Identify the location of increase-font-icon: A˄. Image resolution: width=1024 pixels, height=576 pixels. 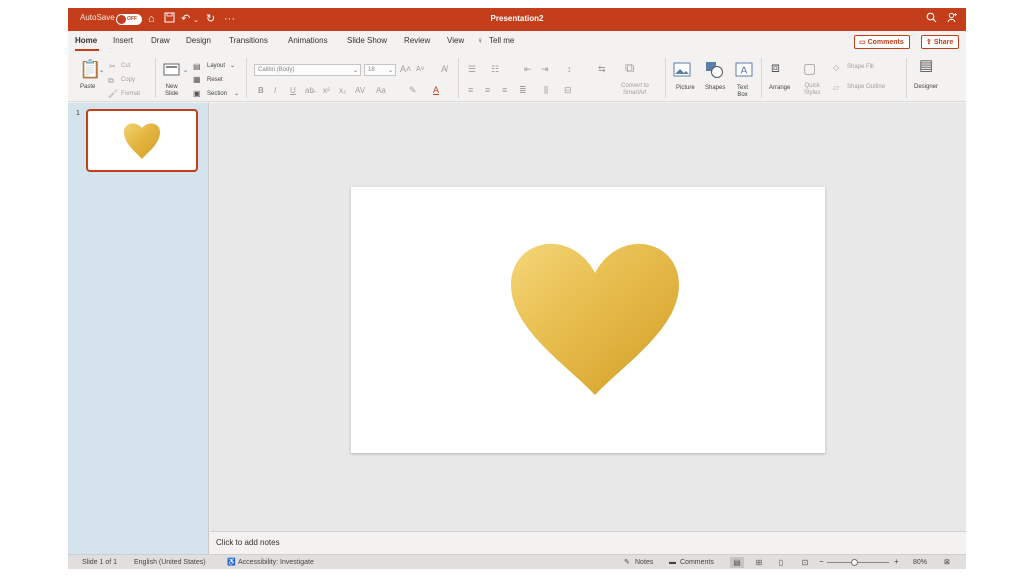
(405, 69).